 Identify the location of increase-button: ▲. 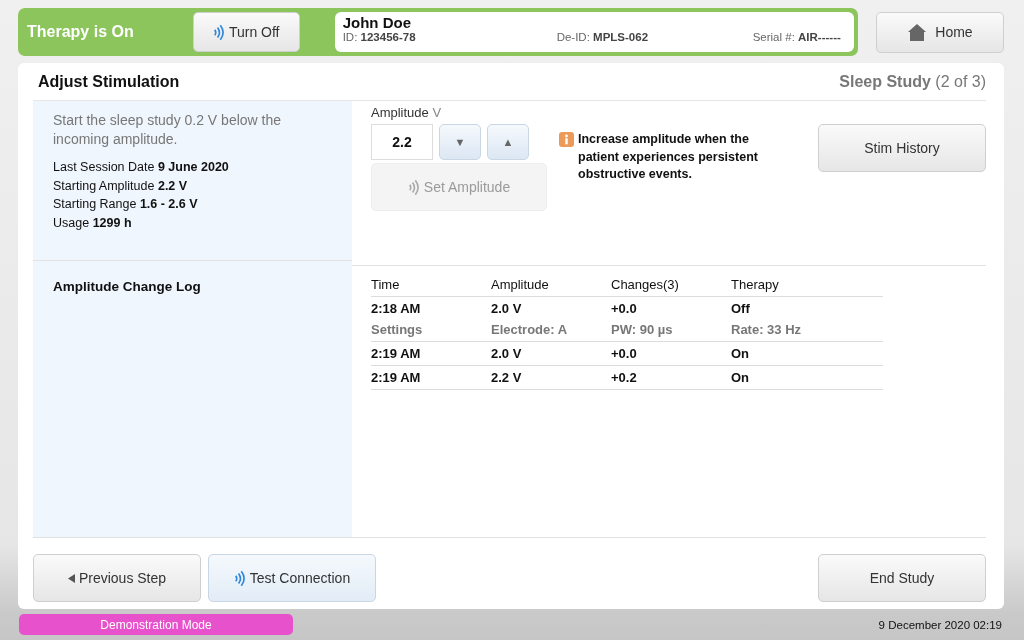
(508, 142).